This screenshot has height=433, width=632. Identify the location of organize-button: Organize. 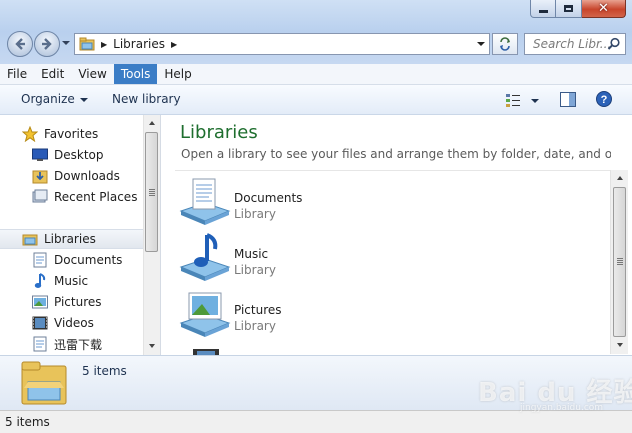
(54, 99).